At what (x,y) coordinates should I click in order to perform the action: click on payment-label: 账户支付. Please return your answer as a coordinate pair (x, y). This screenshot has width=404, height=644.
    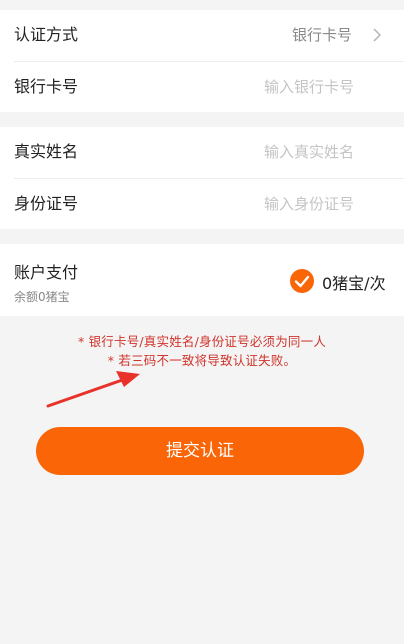
    Looking at the image, I should click on (46, 272).